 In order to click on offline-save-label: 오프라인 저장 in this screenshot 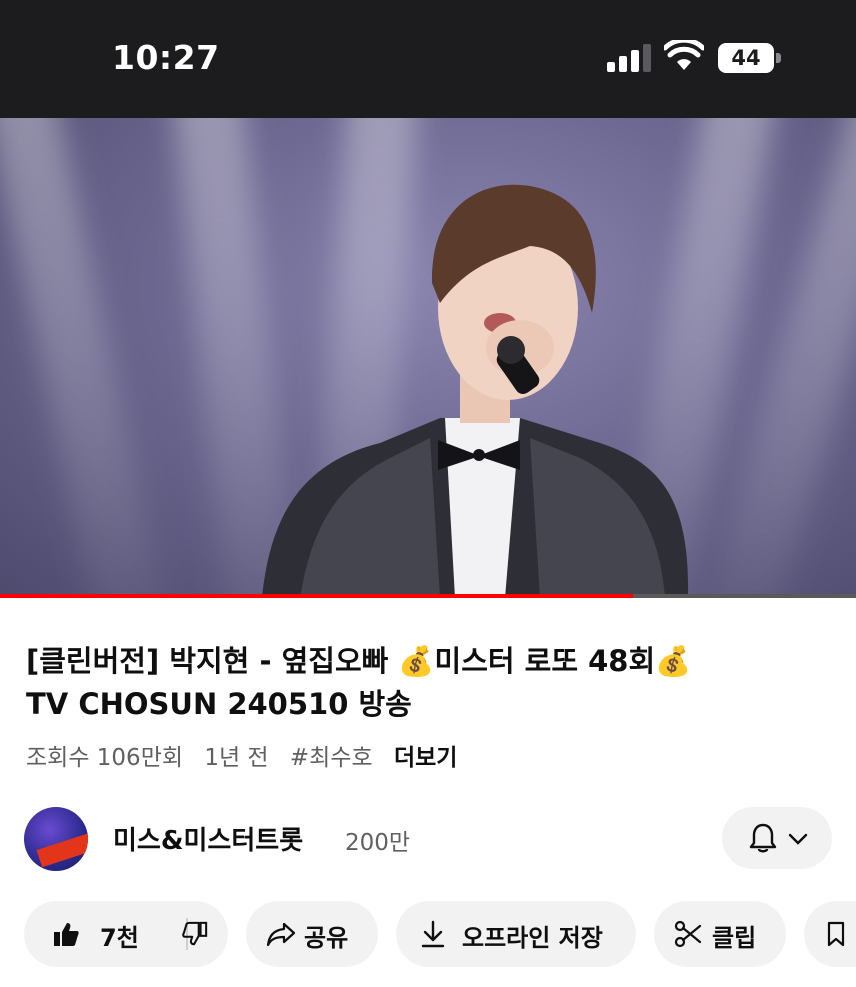, I will do `click(532, 938)`.